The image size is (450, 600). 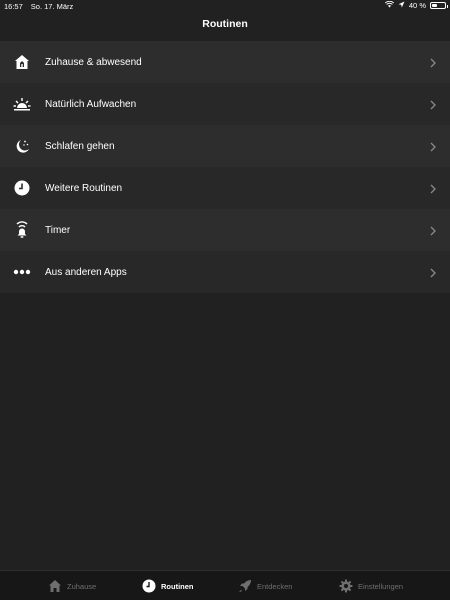 I want to click on timer-icon, so click(x=22, y=230).